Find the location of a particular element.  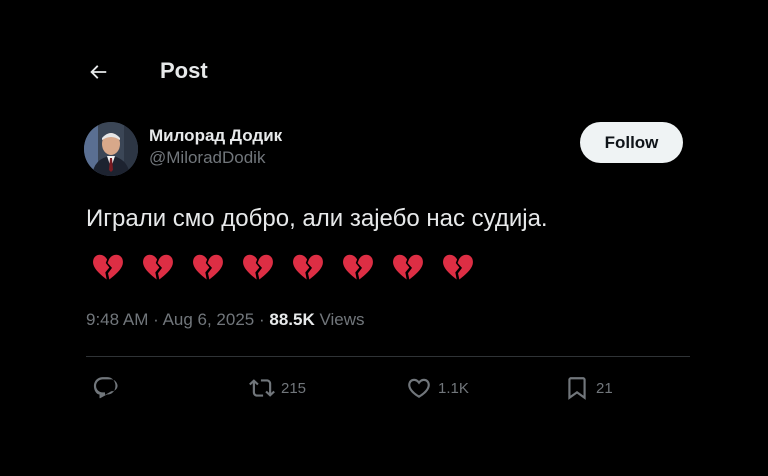

reply-icon is located at coordinates (105, 388).